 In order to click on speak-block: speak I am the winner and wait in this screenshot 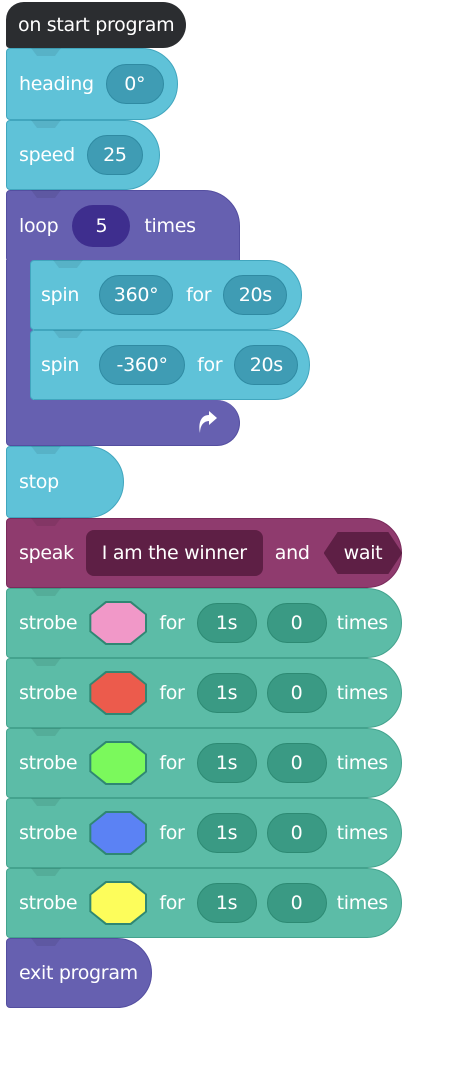, I will do `click(204, 553)`.